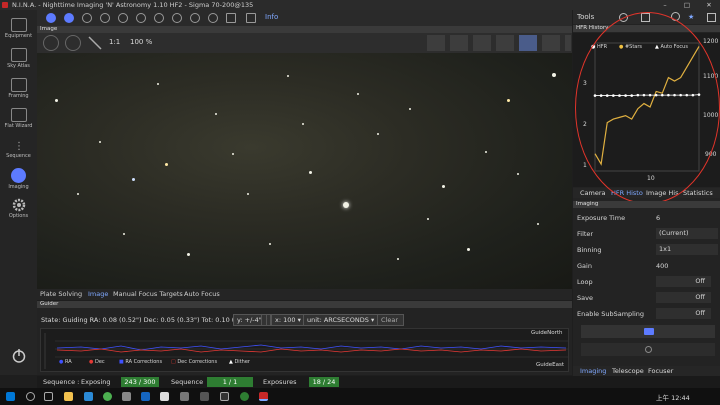 The width and height of the screenshot is (720, 405). What do you see at coordinates (687, 5) in the screenshot?
I see `maximize-icon: □` at bounding box center [687, 5].